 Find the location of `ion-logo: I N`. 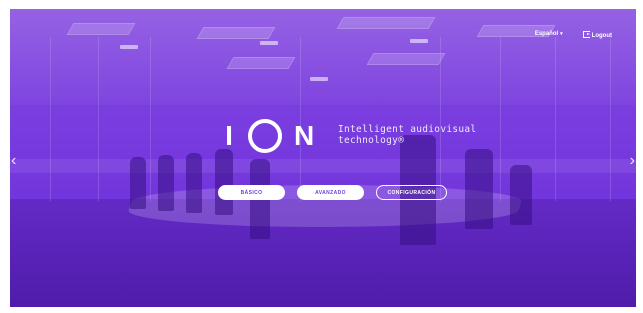

ion-logo: I N is located at coordinates (267, 136).